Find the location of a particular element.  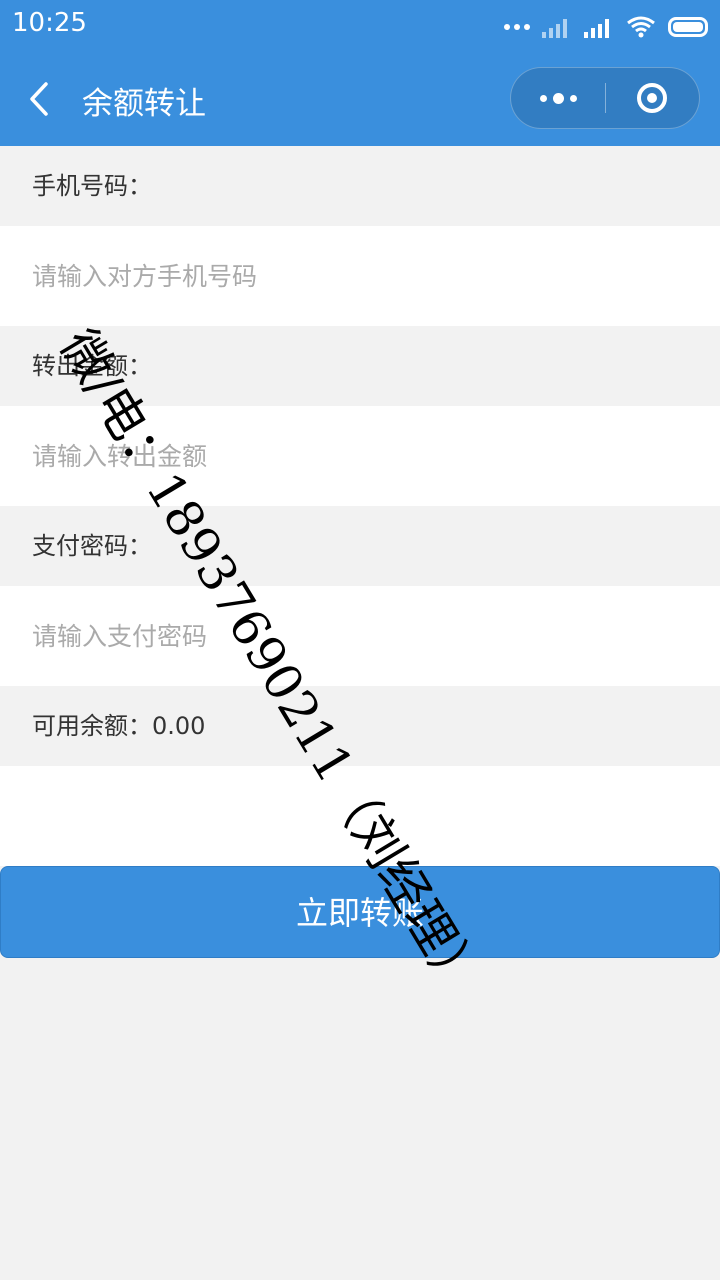

password-input-row is located at coordinates (360, 636).